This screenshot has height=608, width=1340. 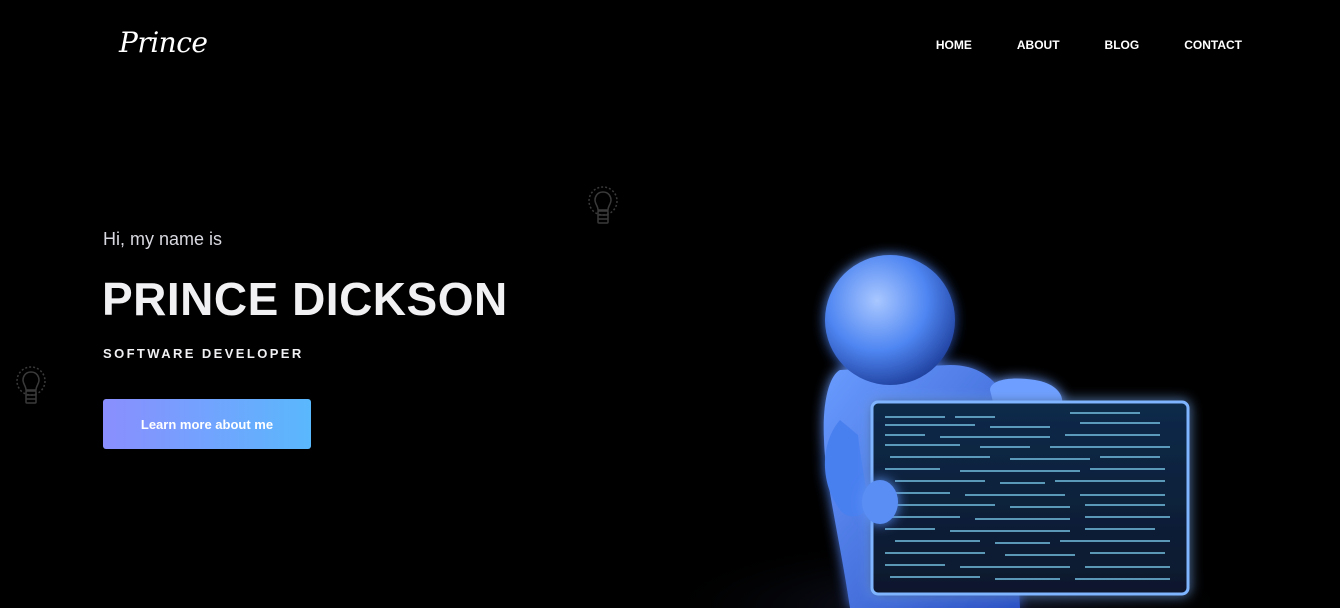 What do you see at coordinates (1038, 45) in the screenshot?
I see `nav-about: ABOUT` at bounding box center [1038, 45].